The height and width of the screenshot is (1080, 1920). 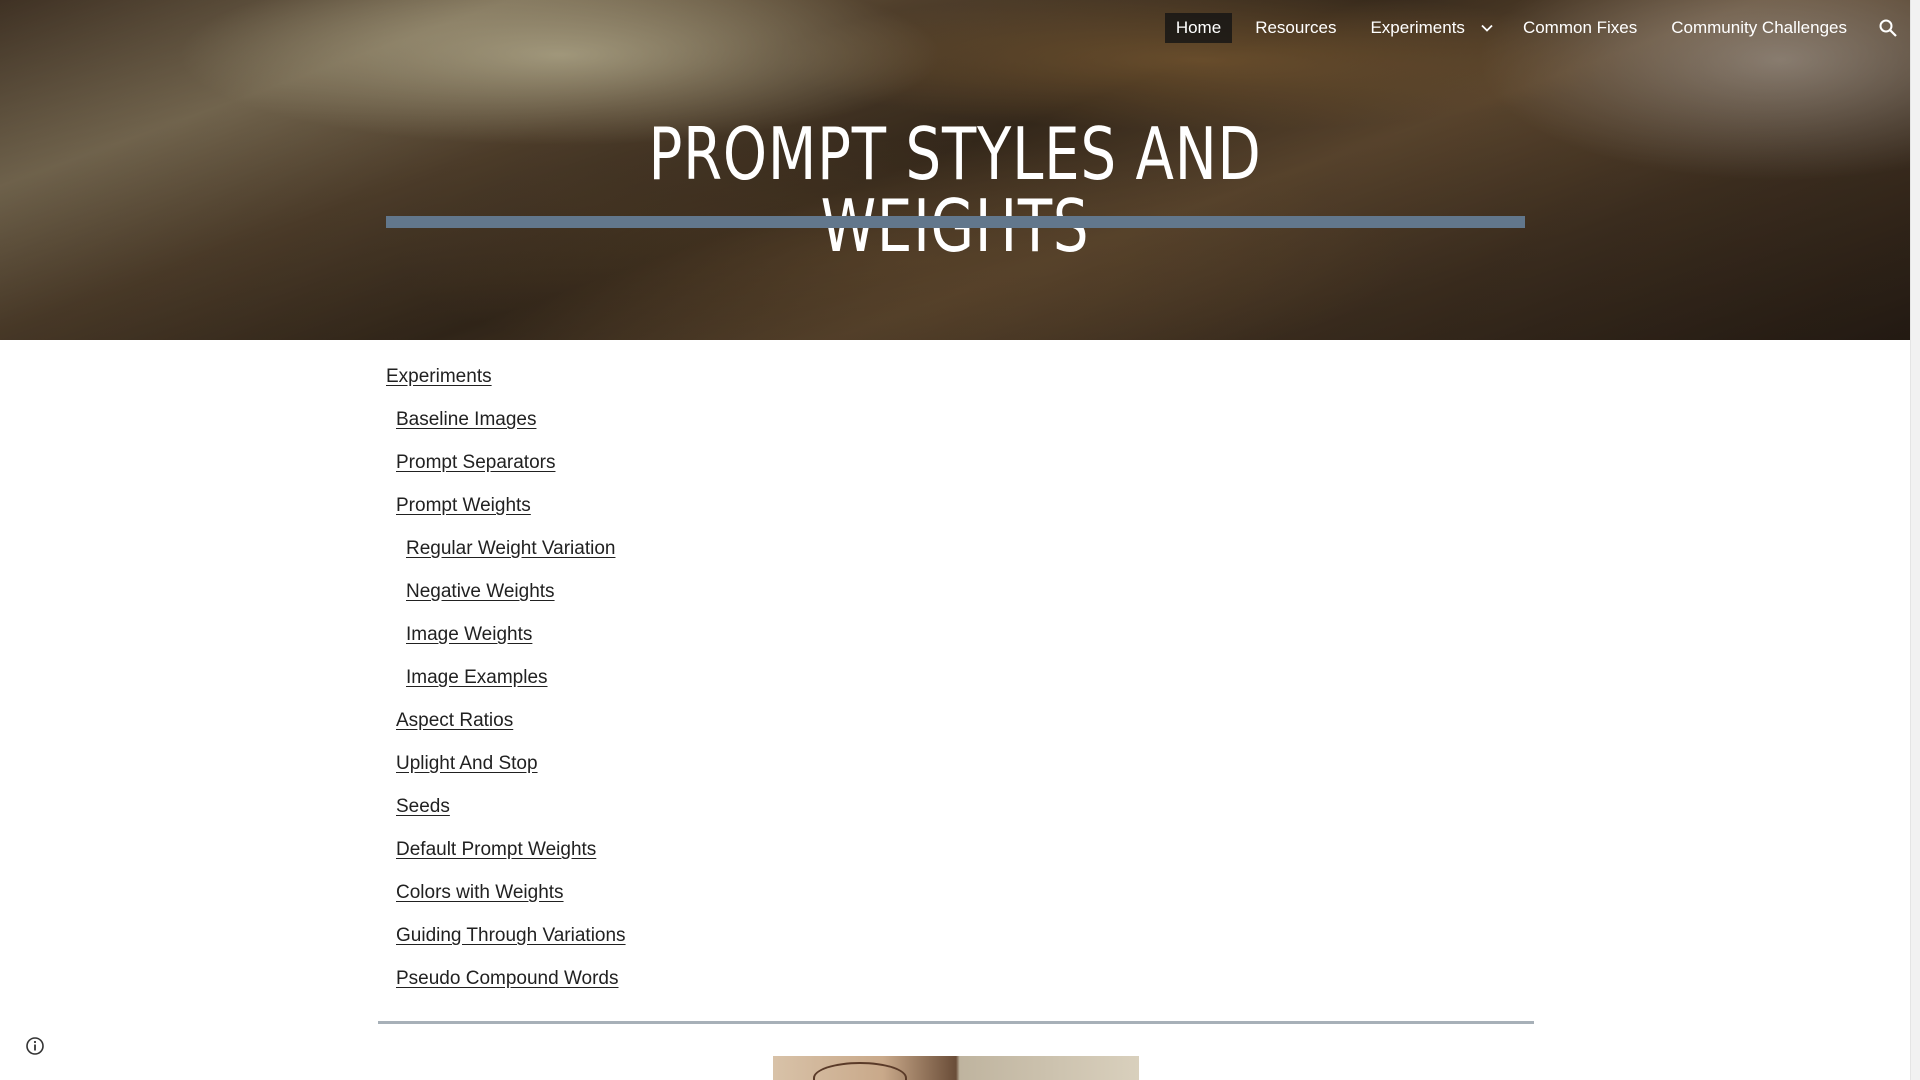 I want to click on toc-link-default-prompt-weights: Default Prompt Weights, so click(x=506, y=849).